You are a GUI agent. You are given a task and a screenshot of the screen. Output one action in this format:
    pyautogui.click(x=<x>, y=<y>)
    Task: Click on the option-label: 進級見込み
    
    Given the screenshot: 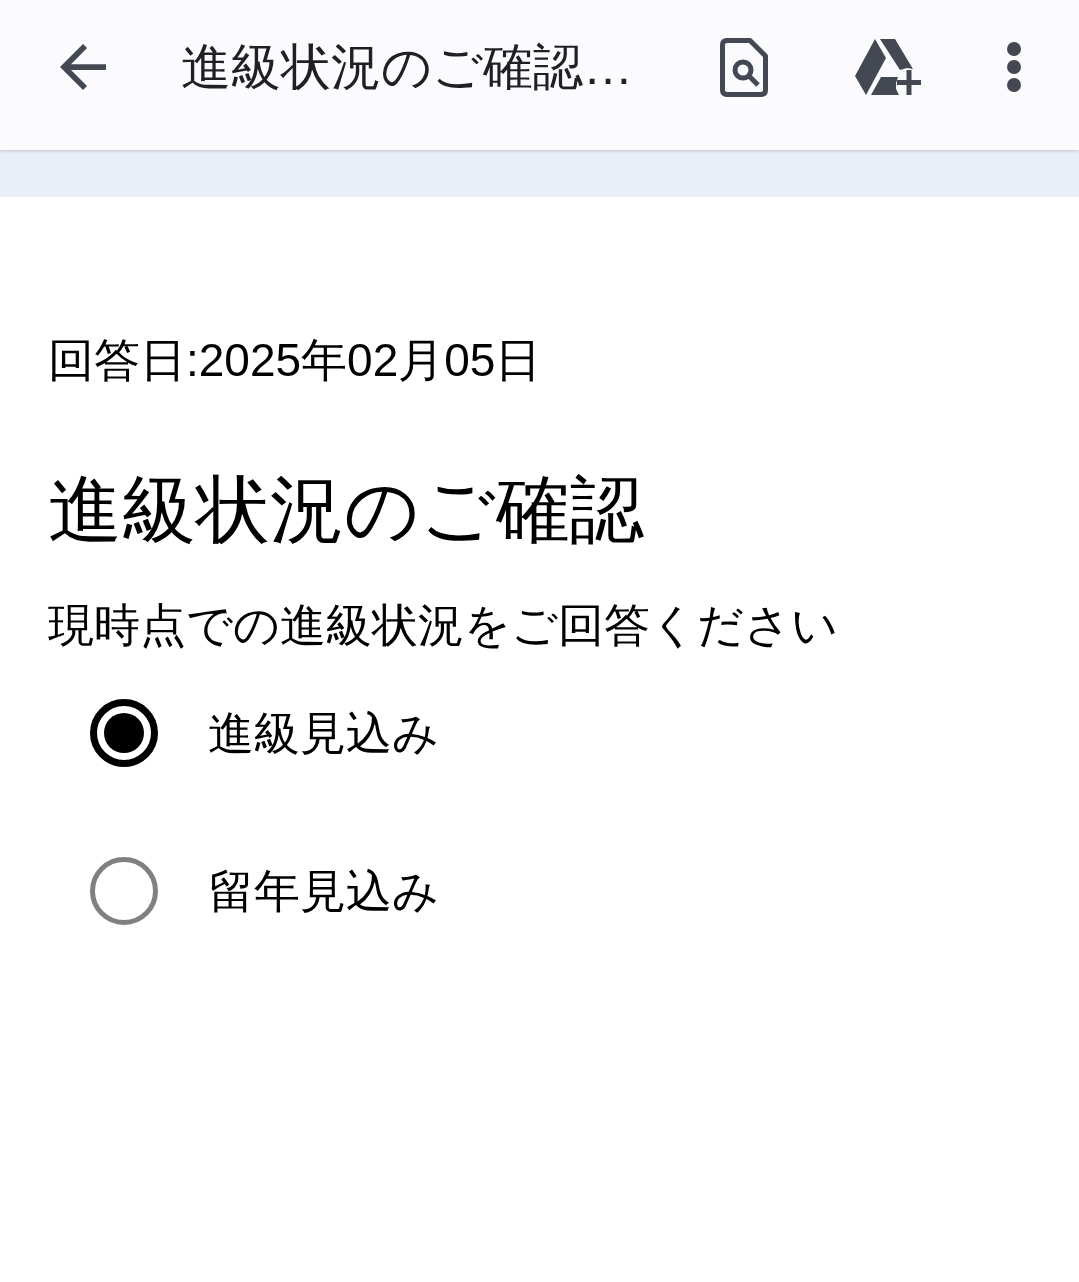 What is the action you would take?
    pyautogui.click(x=323, y=733)
    